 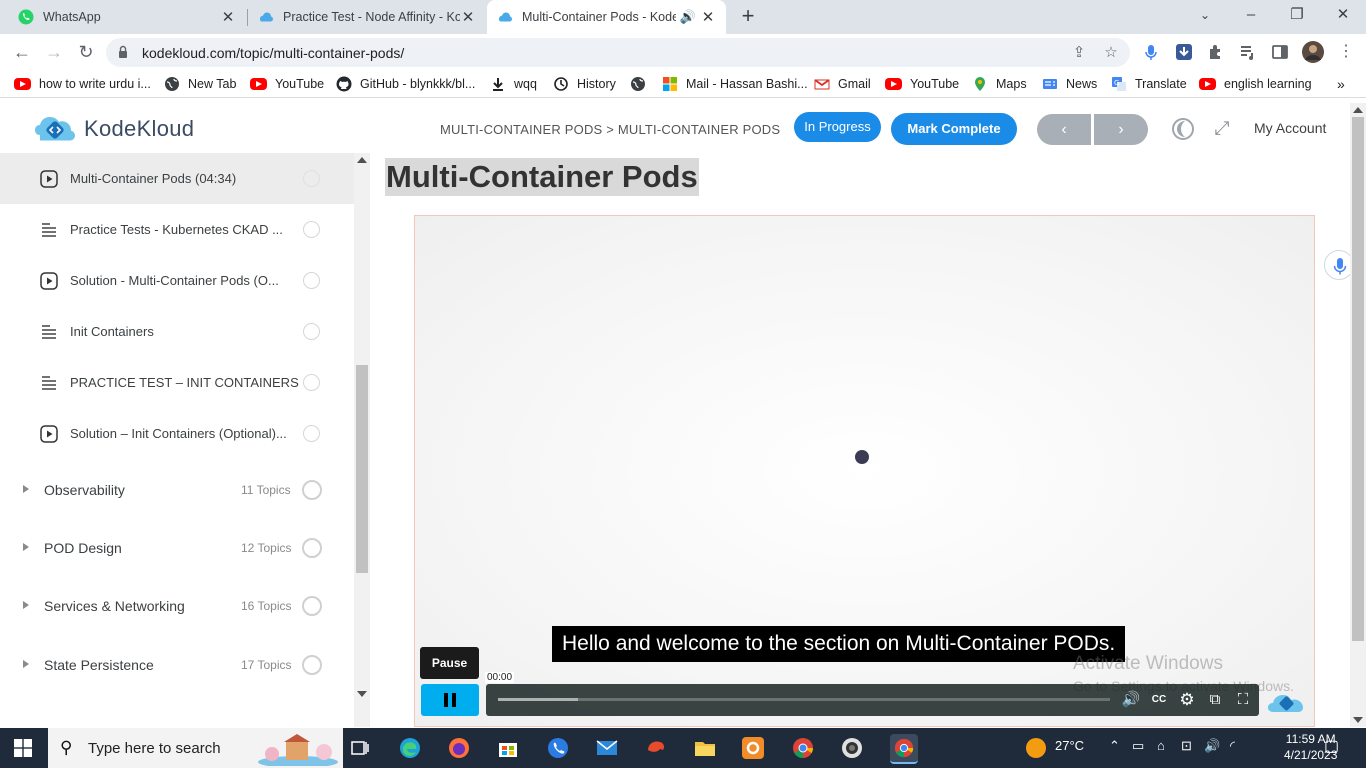 I want to click on lesson-item: Init Containers, so click(x=177, y=331).